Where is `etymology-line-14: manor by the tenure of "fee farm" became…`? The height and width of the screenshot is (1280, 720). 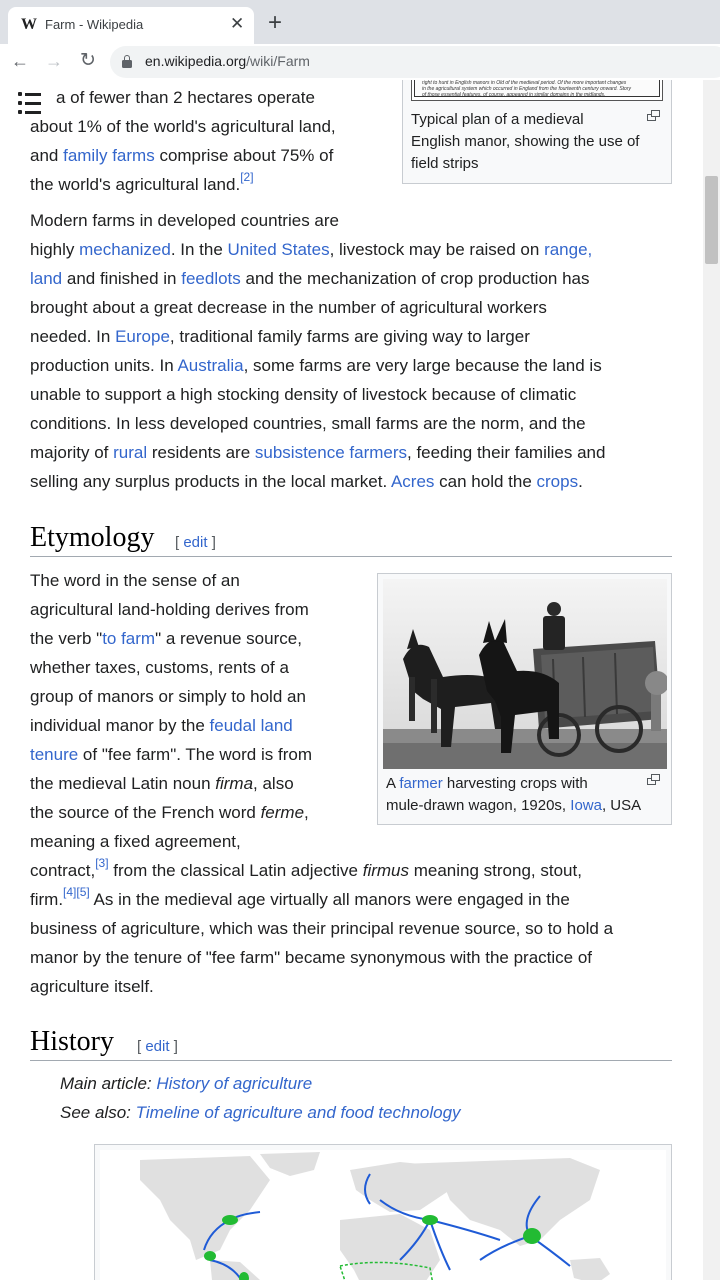
etymology-line-14: manor by the tenure of "fee farm" became… is located at coordinates (311, 957).